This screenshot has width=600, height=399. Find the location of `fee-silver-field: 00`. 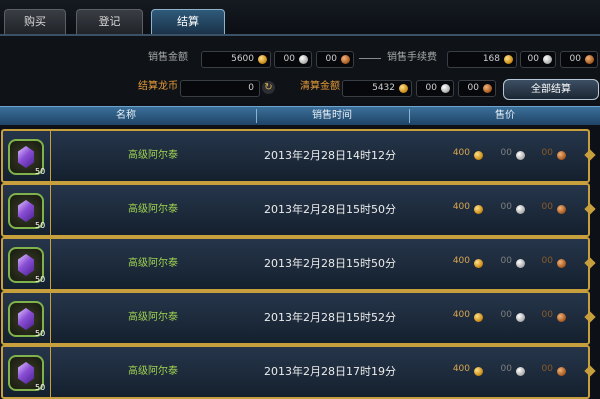

fee-silver-field: 00 is located at coordinates (538, 59).